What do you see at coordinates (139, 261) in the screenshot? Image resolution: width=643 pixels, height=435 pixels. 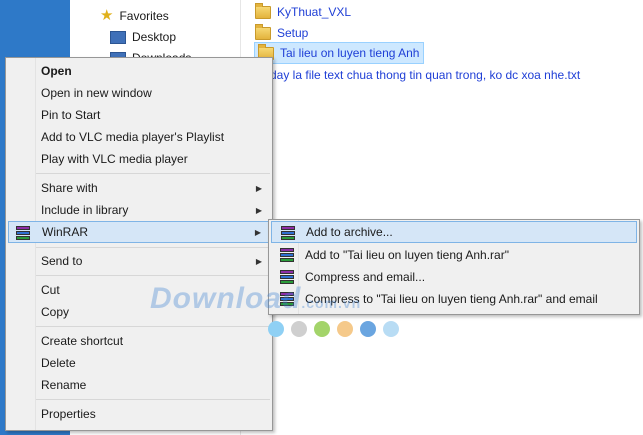 I see `menu-item-send-to: Send to ▶` at bounding box center [139, 261].